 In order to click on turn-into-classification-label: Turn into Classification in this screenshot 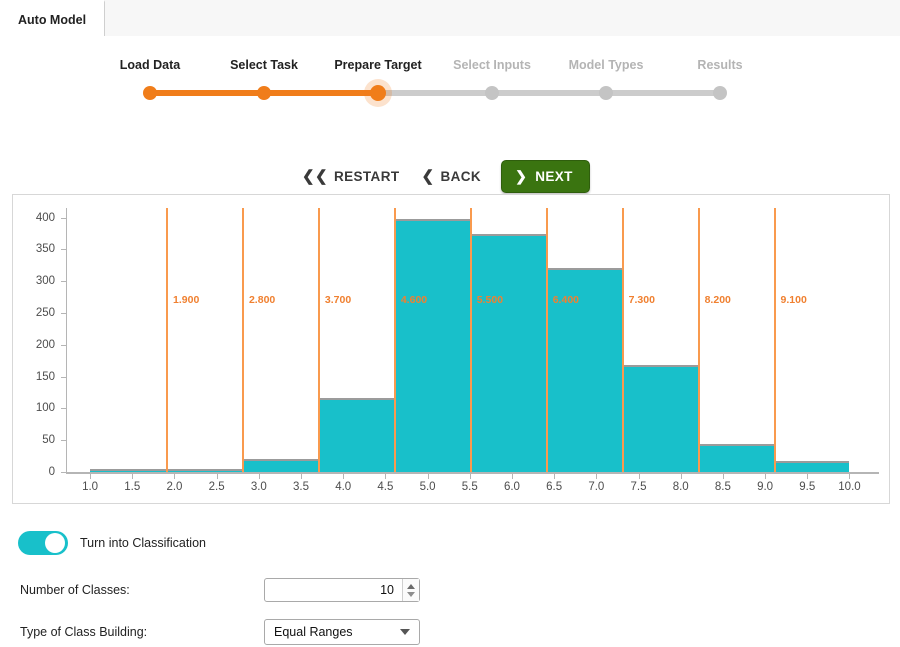, I will do `click(143, 543)`.